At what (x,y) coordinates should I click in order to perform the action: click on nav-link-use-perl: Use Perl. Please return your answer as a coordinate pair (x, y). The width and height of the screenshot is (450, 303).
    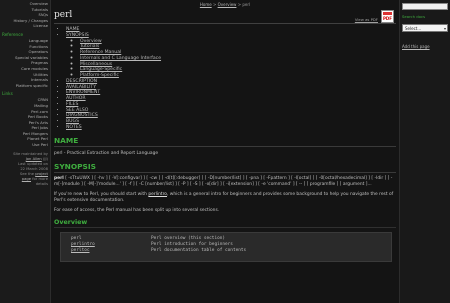
    Looking at the image, I should click on (24, 145).